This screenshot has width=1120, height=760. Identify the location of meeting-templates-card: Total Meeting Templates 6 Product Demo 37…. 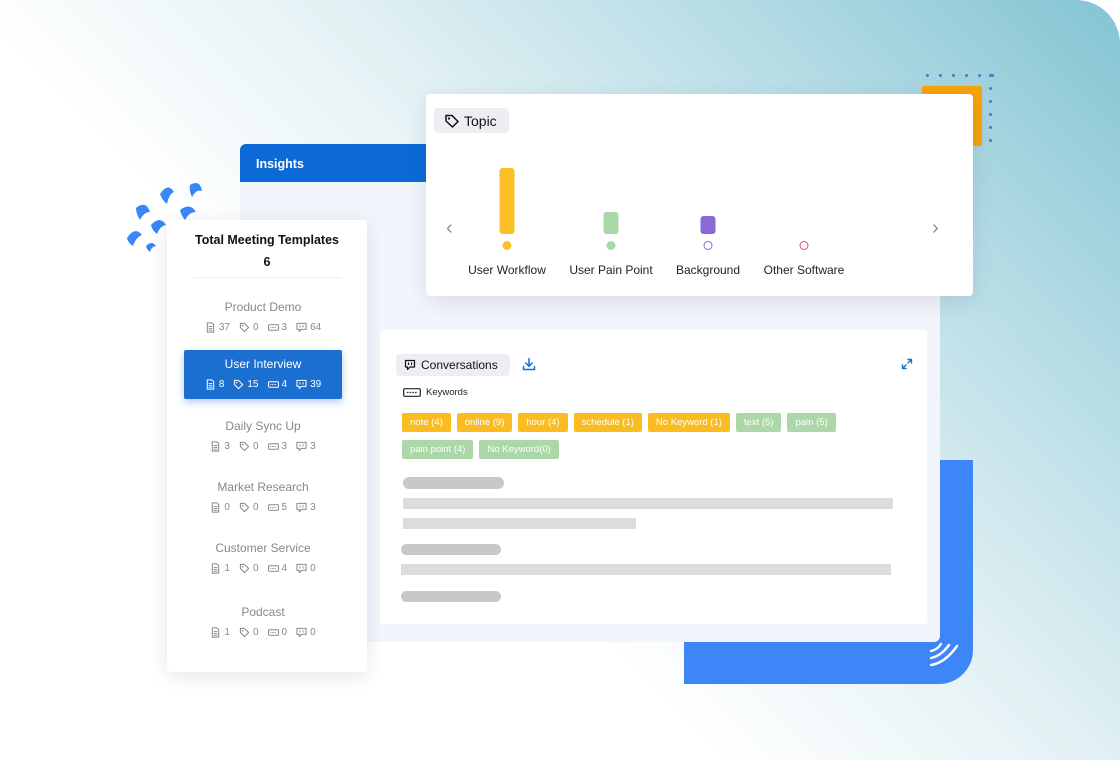
(267, 446).